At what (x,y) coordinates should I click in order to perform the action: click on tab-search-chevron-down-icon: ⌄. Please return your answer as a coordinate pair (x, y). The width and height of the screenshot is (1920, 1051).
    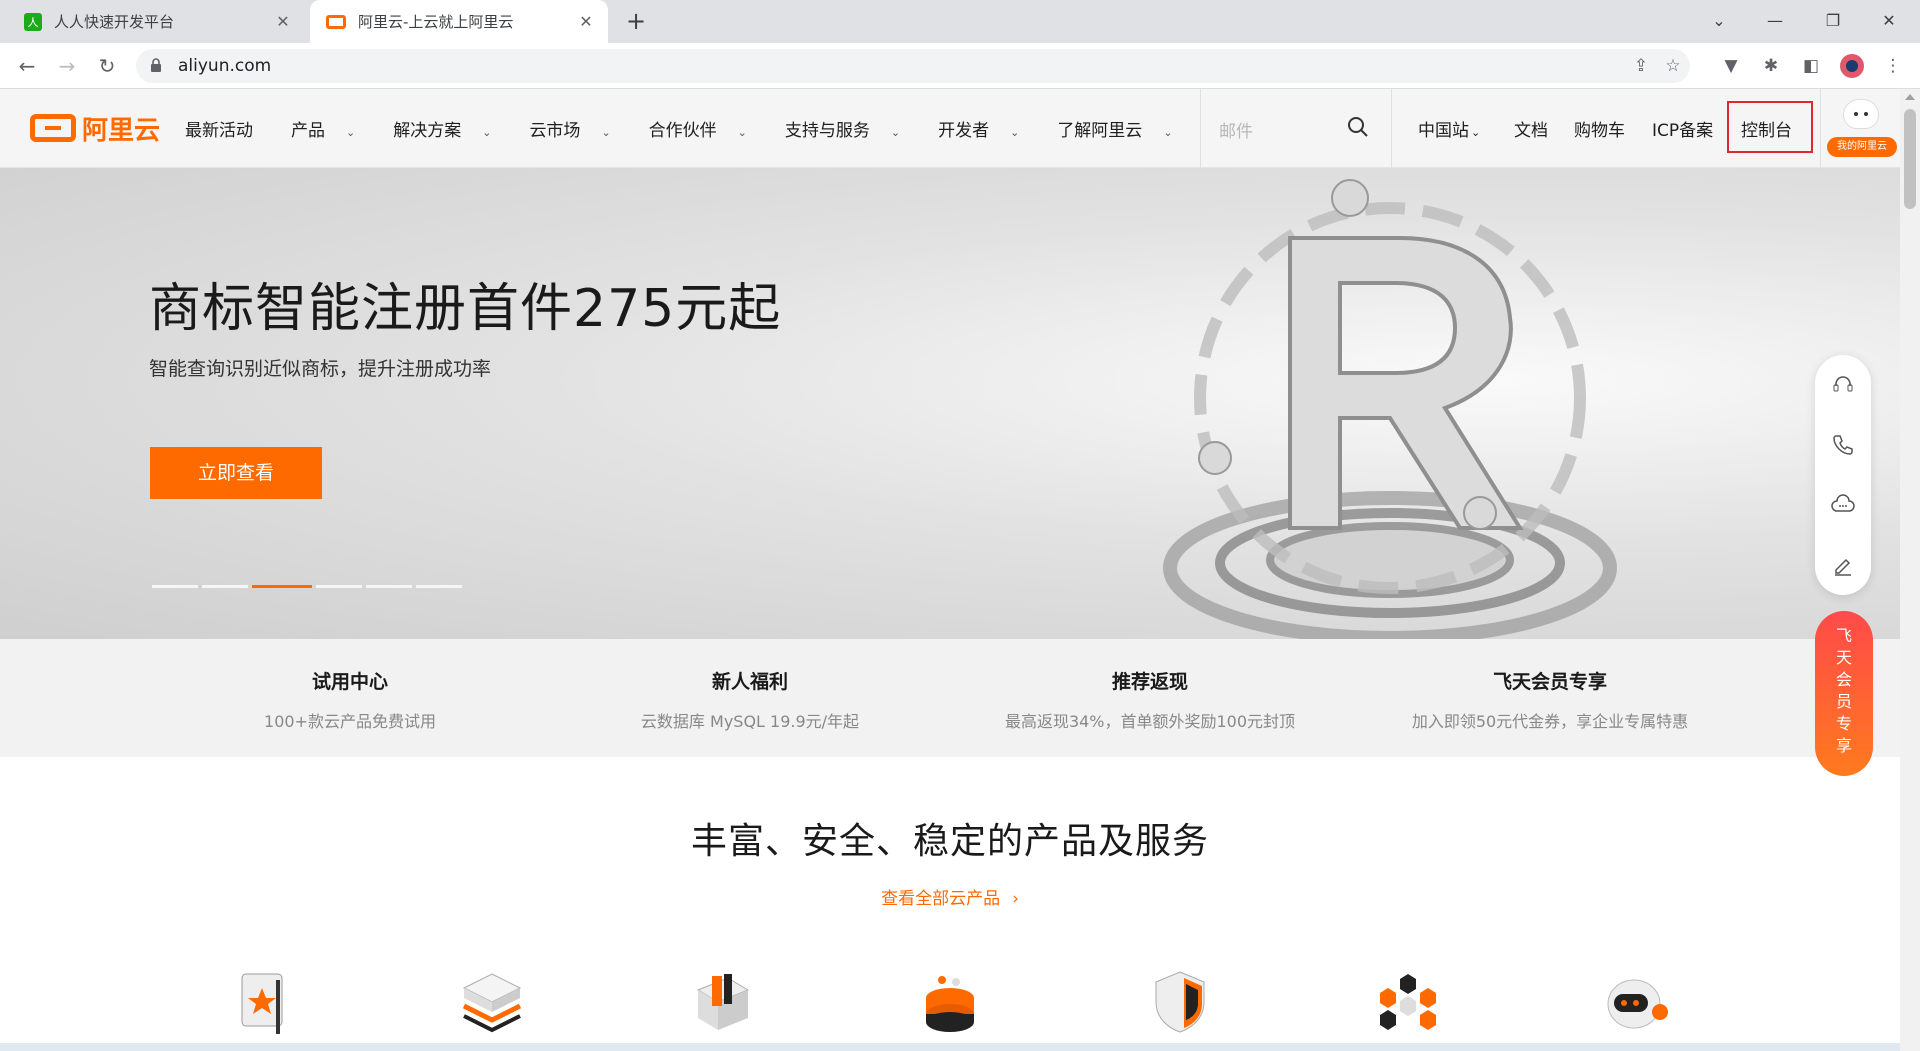
    Looking at the image, I should click on (1719, 21).